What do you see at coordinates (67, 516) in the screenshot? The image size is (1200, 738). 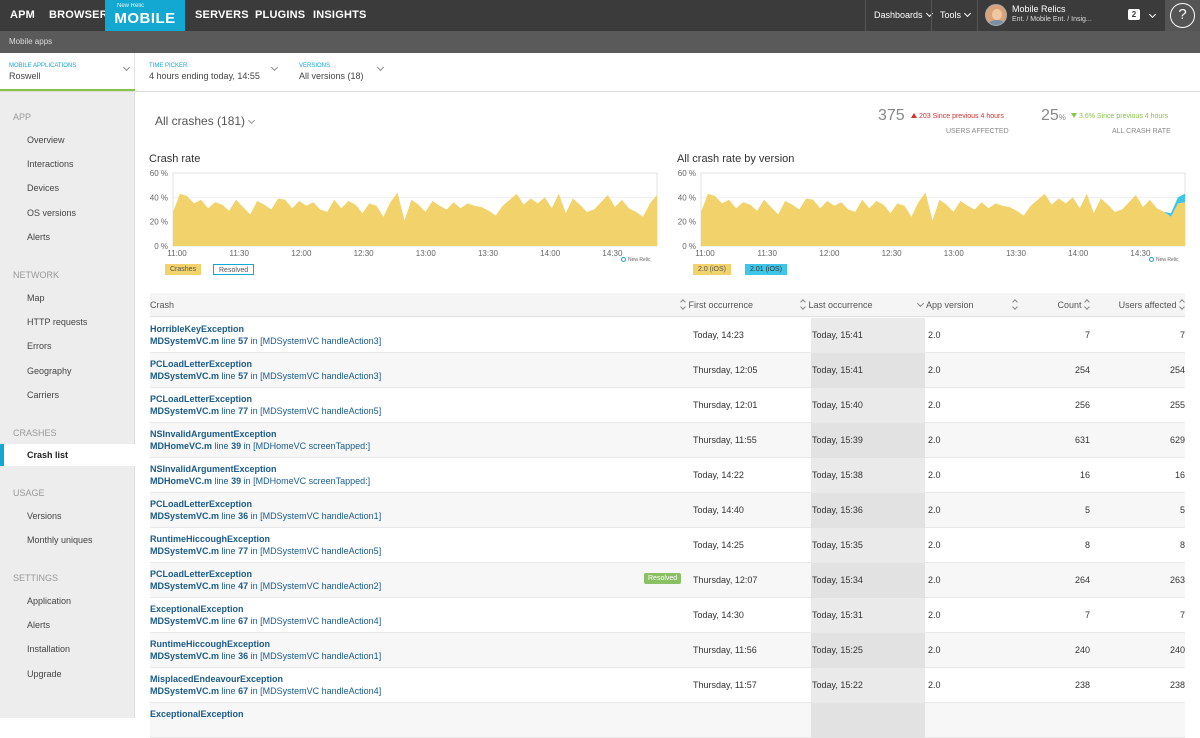 I see `sidebar-item-versions: Versions` at bounding box center [67, 516].